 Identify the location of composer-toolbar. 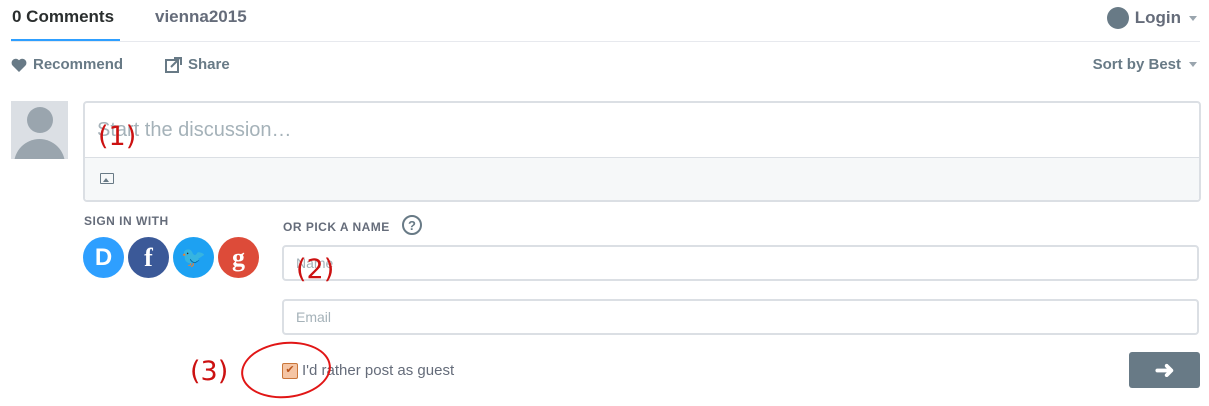
(642, 178).